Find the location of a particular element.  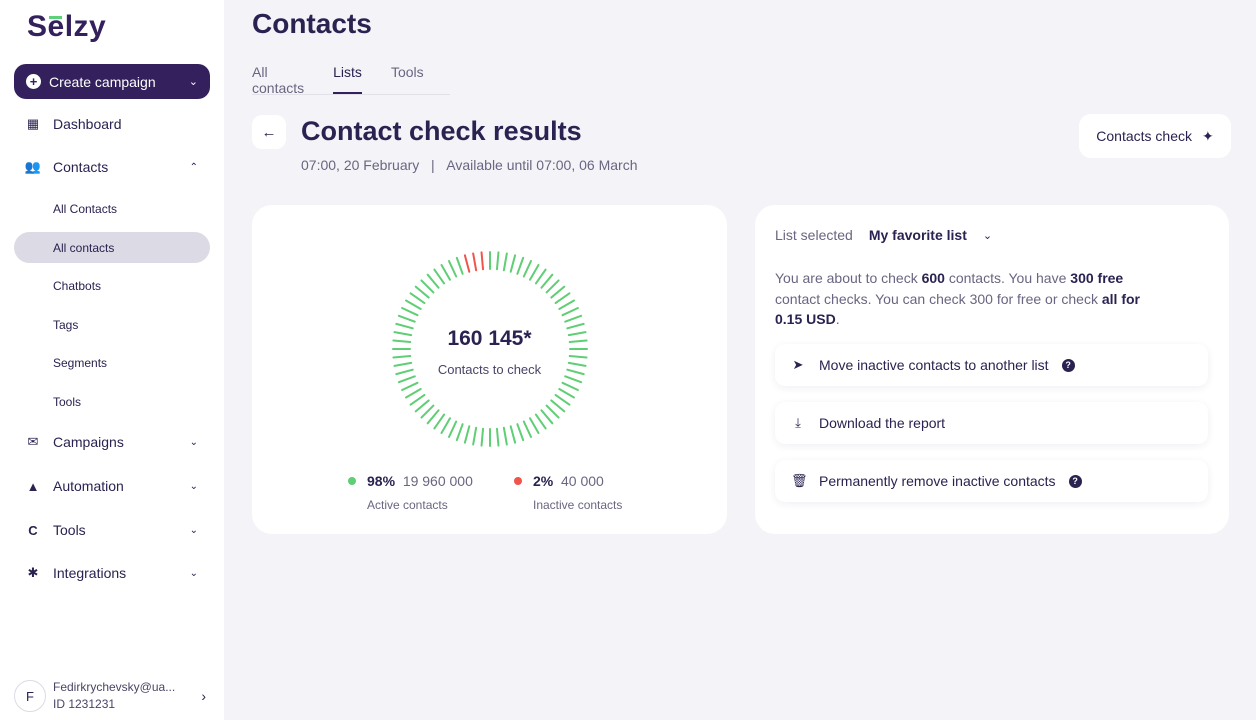

list-selector: List selected My favorite list ⌄ is located at coordinates (883, 235).